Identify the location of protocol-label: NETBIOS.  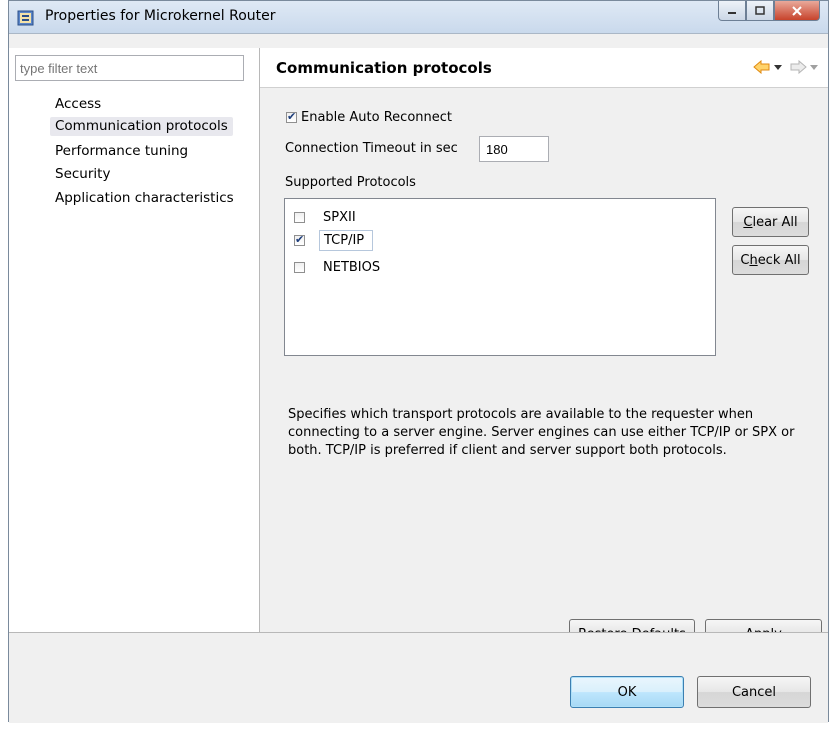
(352, 267).